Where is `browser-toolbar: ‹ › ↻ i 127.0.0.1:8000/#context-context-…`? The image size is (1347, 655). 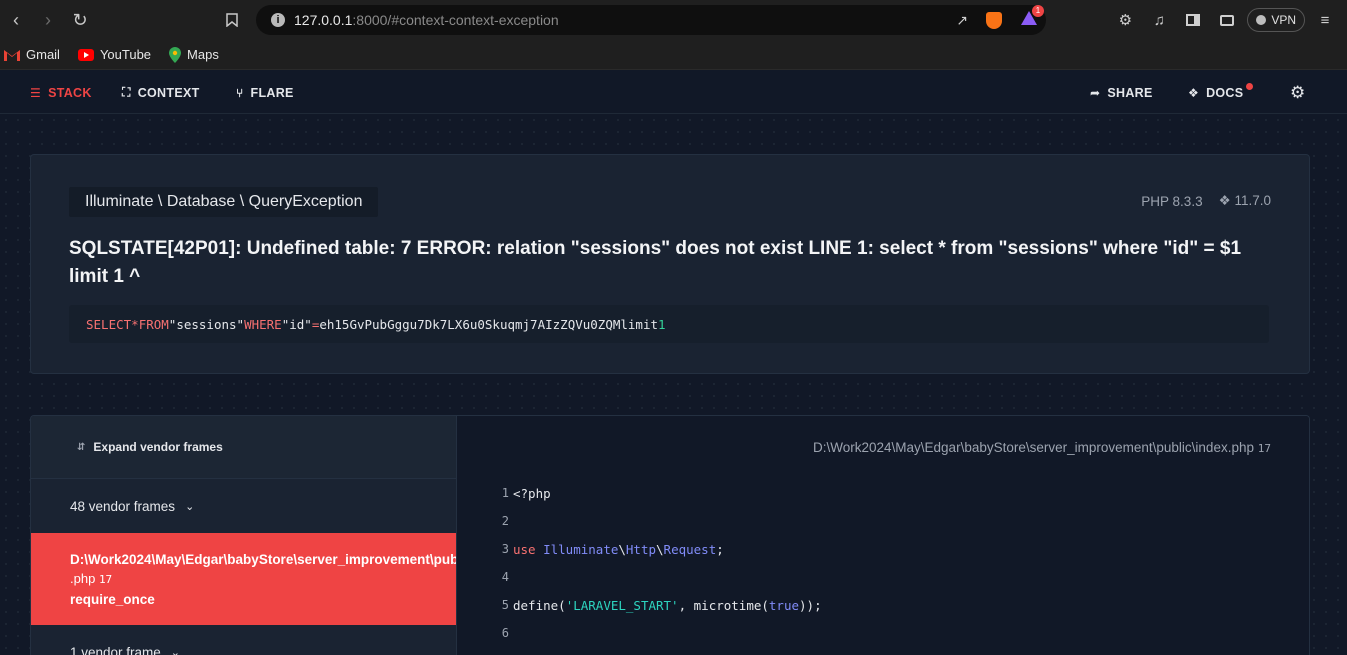 browser-toolbar: ‹ › ↻ i 127.0.0.1:8000/#context-context-… is located at coordinates (673, 20).